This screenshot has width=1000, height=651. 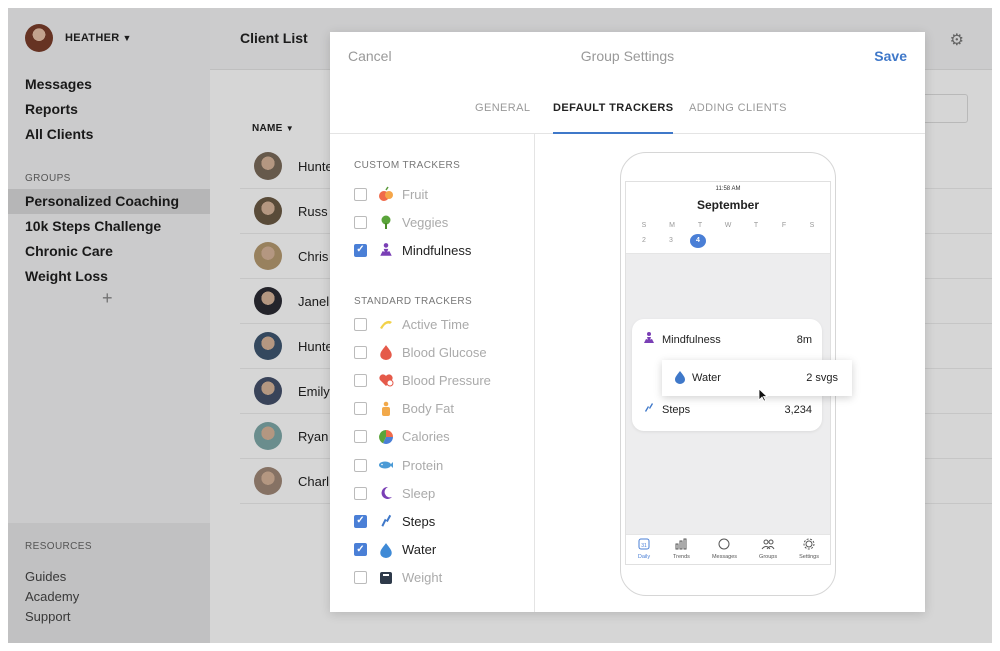 I want to click on name-column-header: NAME ▼, so click(x=273, y=128).